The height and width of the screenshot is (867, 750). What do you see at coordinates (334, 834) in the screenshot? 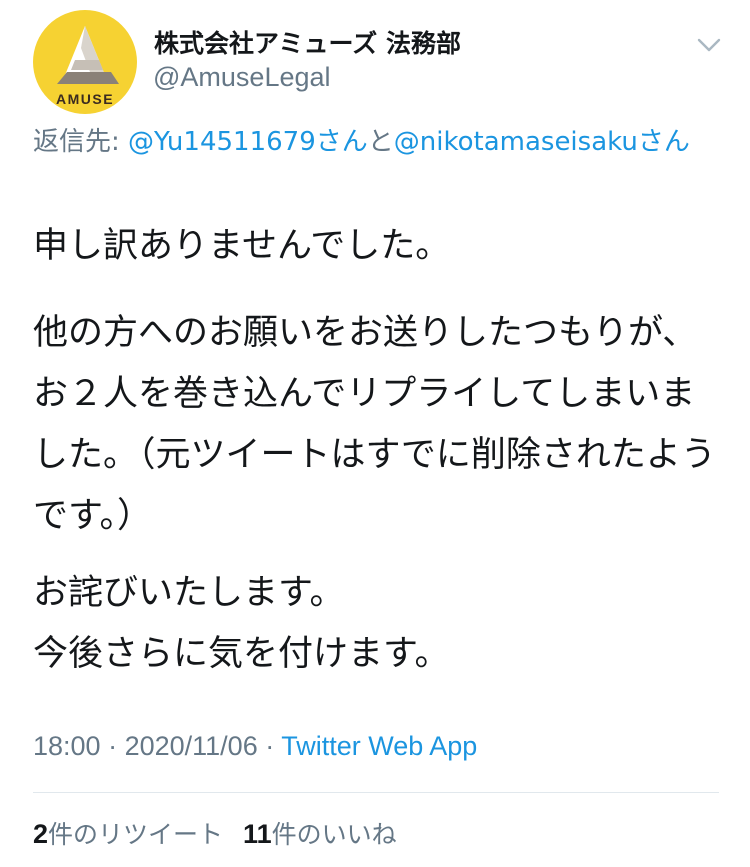
I see `likes-label: 件のいいね` at bounding box center [334, 834].